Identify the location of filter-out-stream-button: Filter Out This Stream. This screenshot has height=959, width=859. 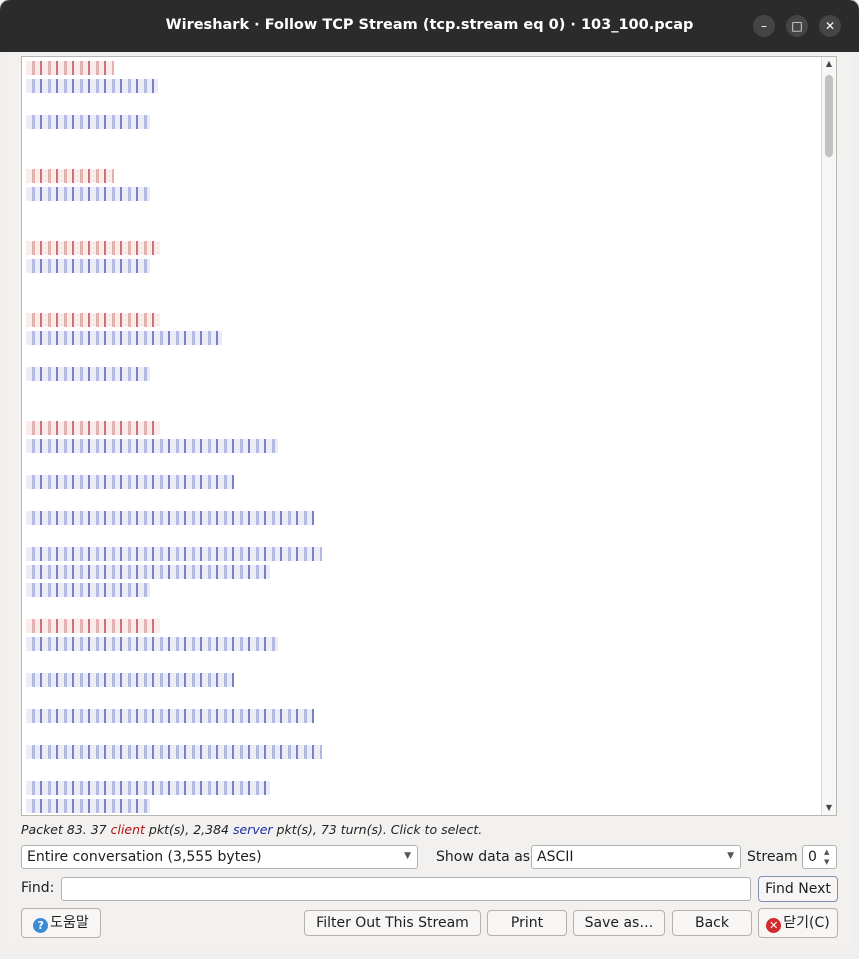
(392, 923).